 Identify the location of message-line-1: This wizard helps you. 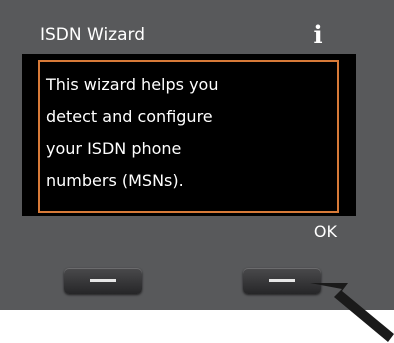
(132, 84).